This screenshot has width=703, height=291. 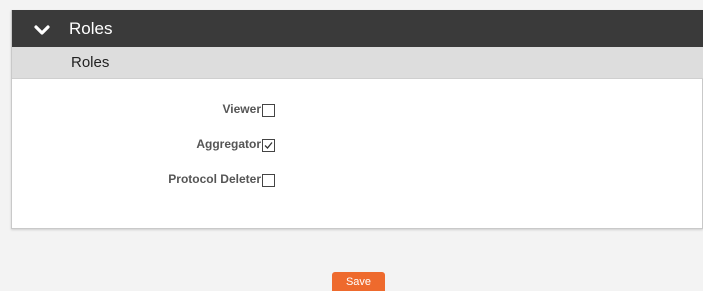 What do you see at coordinates (358, 281) in the screenshot?
I see `save-button: Save` at bounding box center [358, 281].